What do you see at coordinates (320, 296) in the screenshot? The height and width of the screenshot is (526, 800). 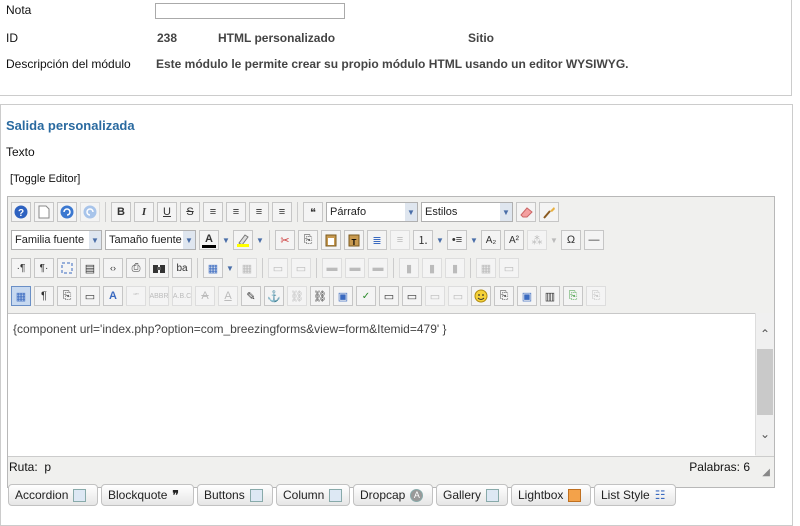 I see `link-icon: ⛓` at bounding box center [320, 296].